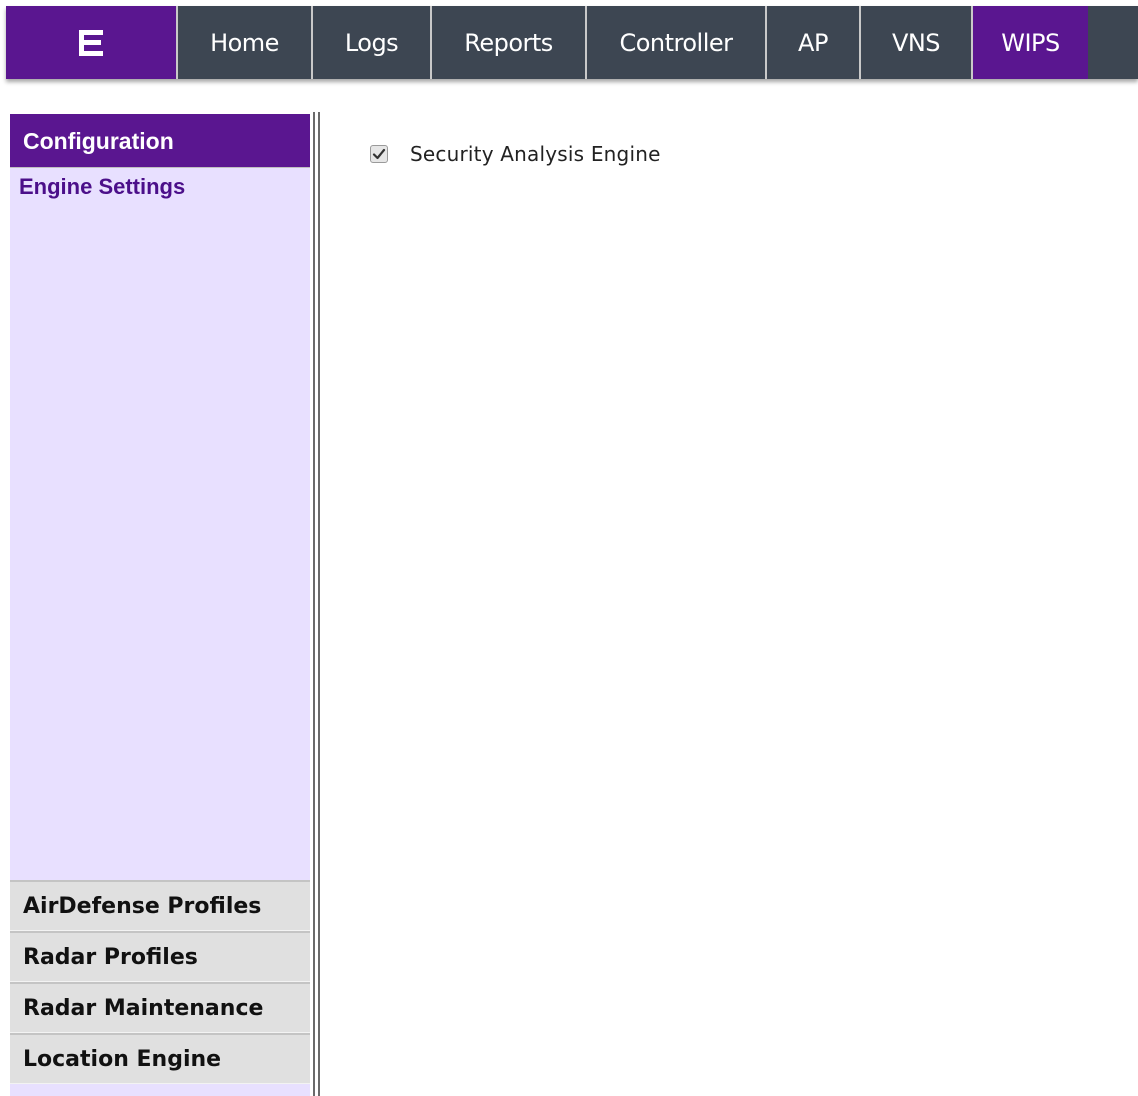 This screenshot has width=1138, height=1096. I want to click on checkmark-icon, so click(379, 154).